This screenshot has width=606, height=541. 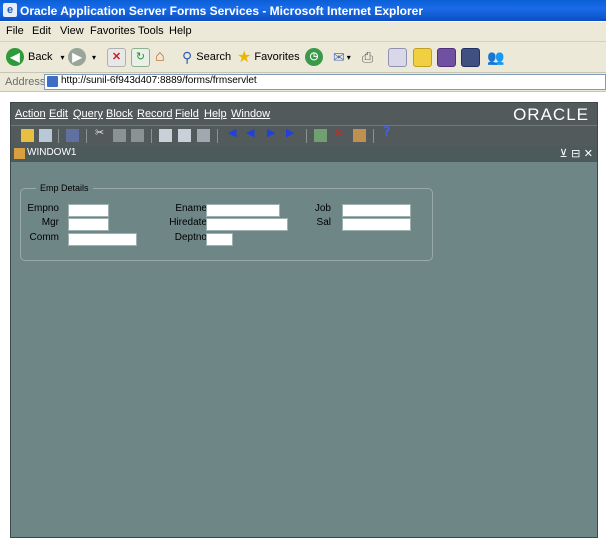 I want to click on save-icon, so click(x=27, y=135).